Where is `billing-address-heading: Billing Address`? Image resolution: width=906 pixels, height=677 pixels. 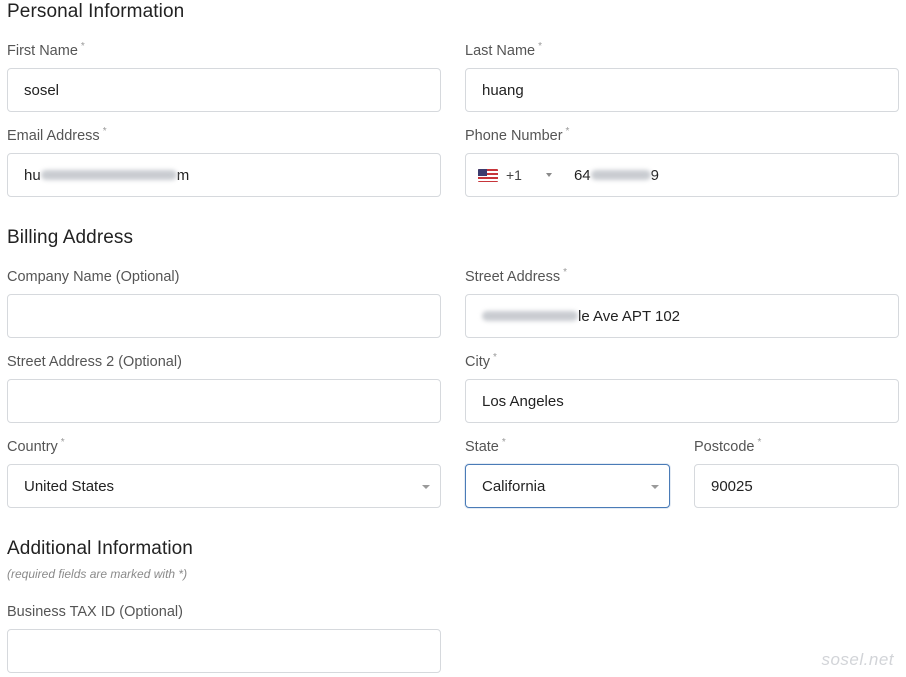 billing-address-heading: Billing Address is located at coordinates (70, 237).